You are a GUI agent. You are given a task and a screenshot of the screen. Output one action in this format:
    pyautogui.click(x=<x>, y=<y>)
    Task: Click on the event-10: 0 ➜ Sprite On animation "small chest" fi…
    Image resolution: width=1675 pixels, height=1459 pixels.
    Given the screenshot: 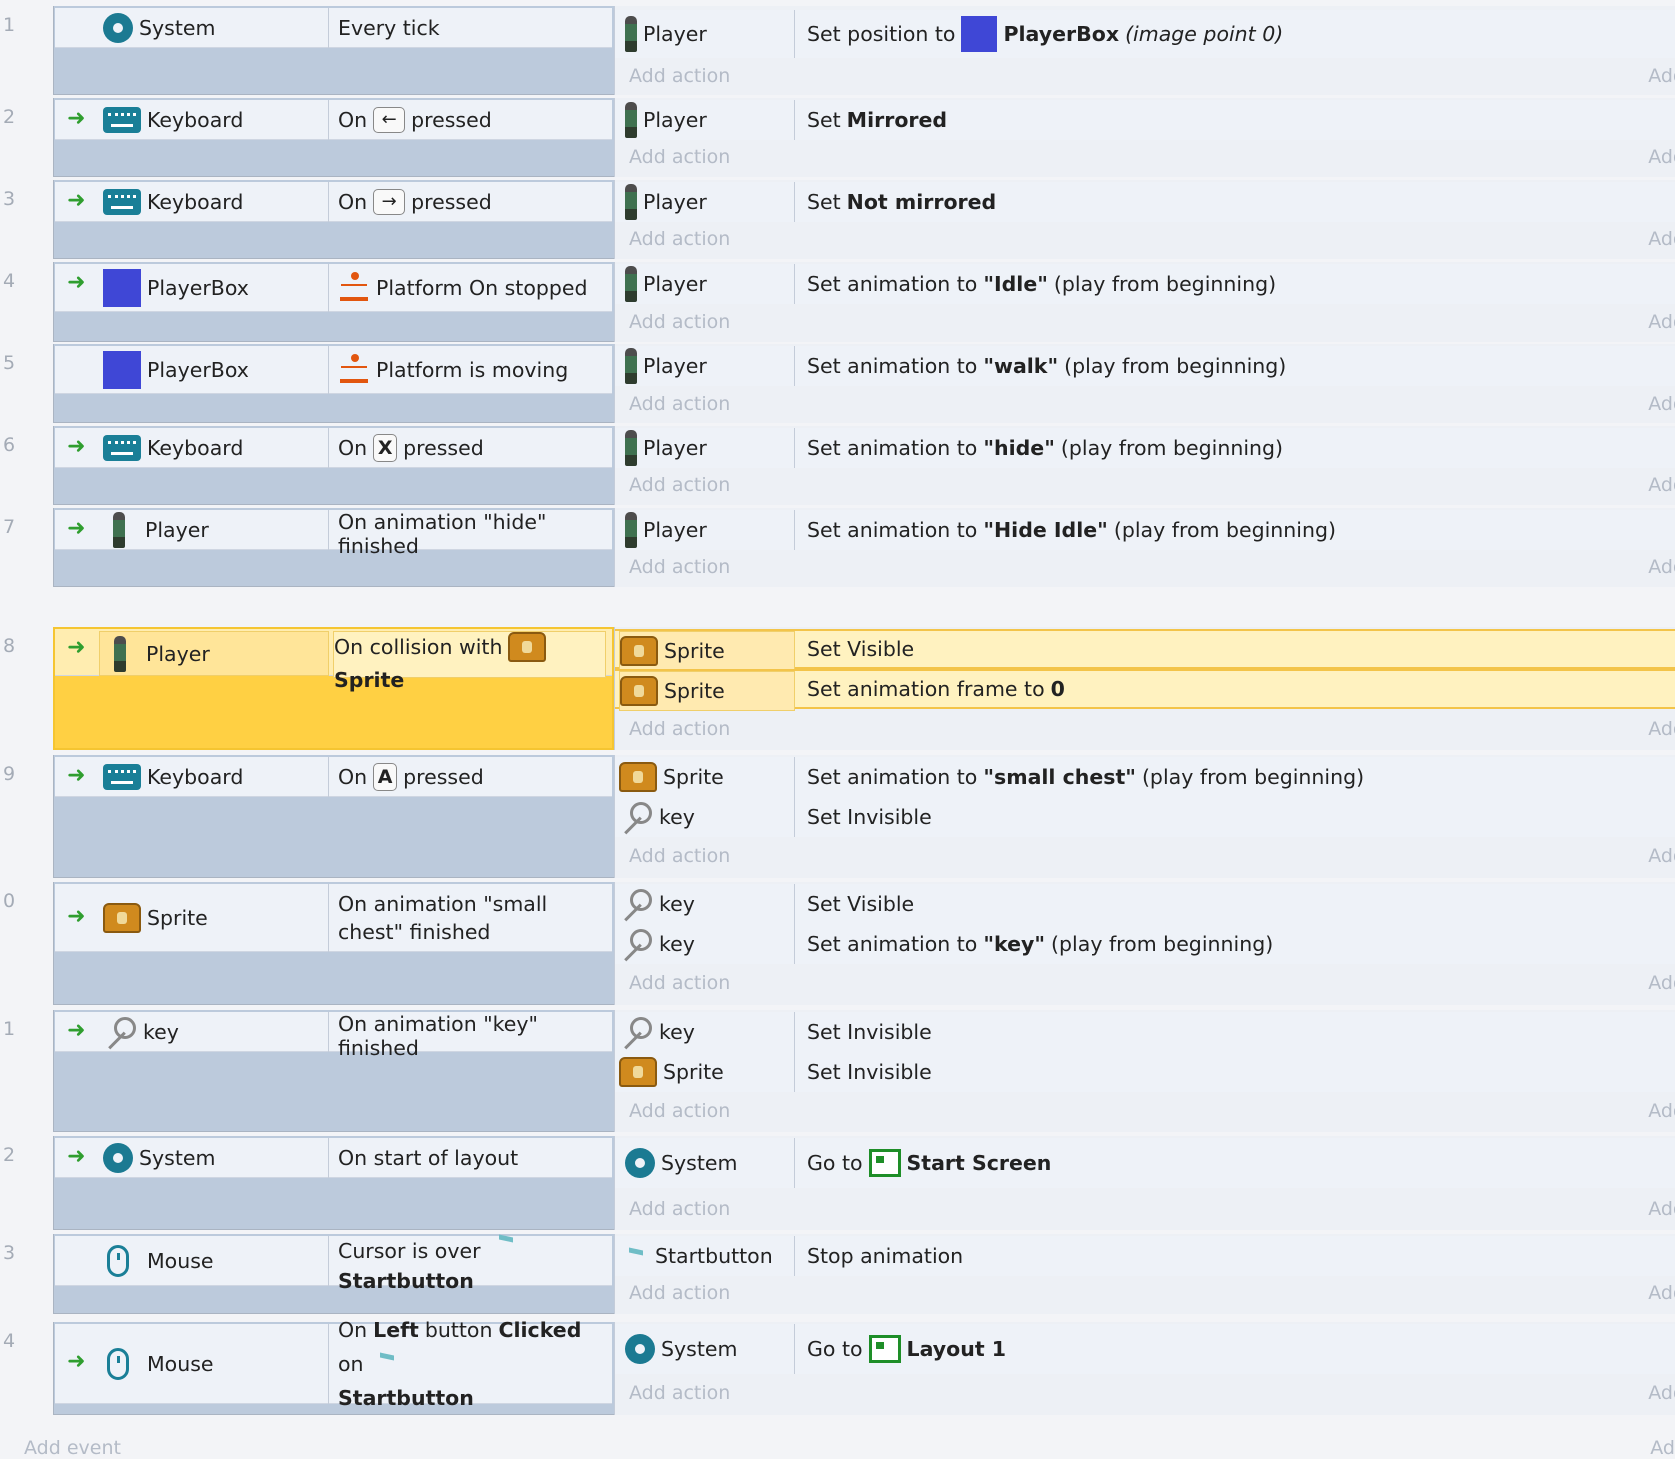 What is the action you would take?
    pyautogui.click(x=837, y=943)
    